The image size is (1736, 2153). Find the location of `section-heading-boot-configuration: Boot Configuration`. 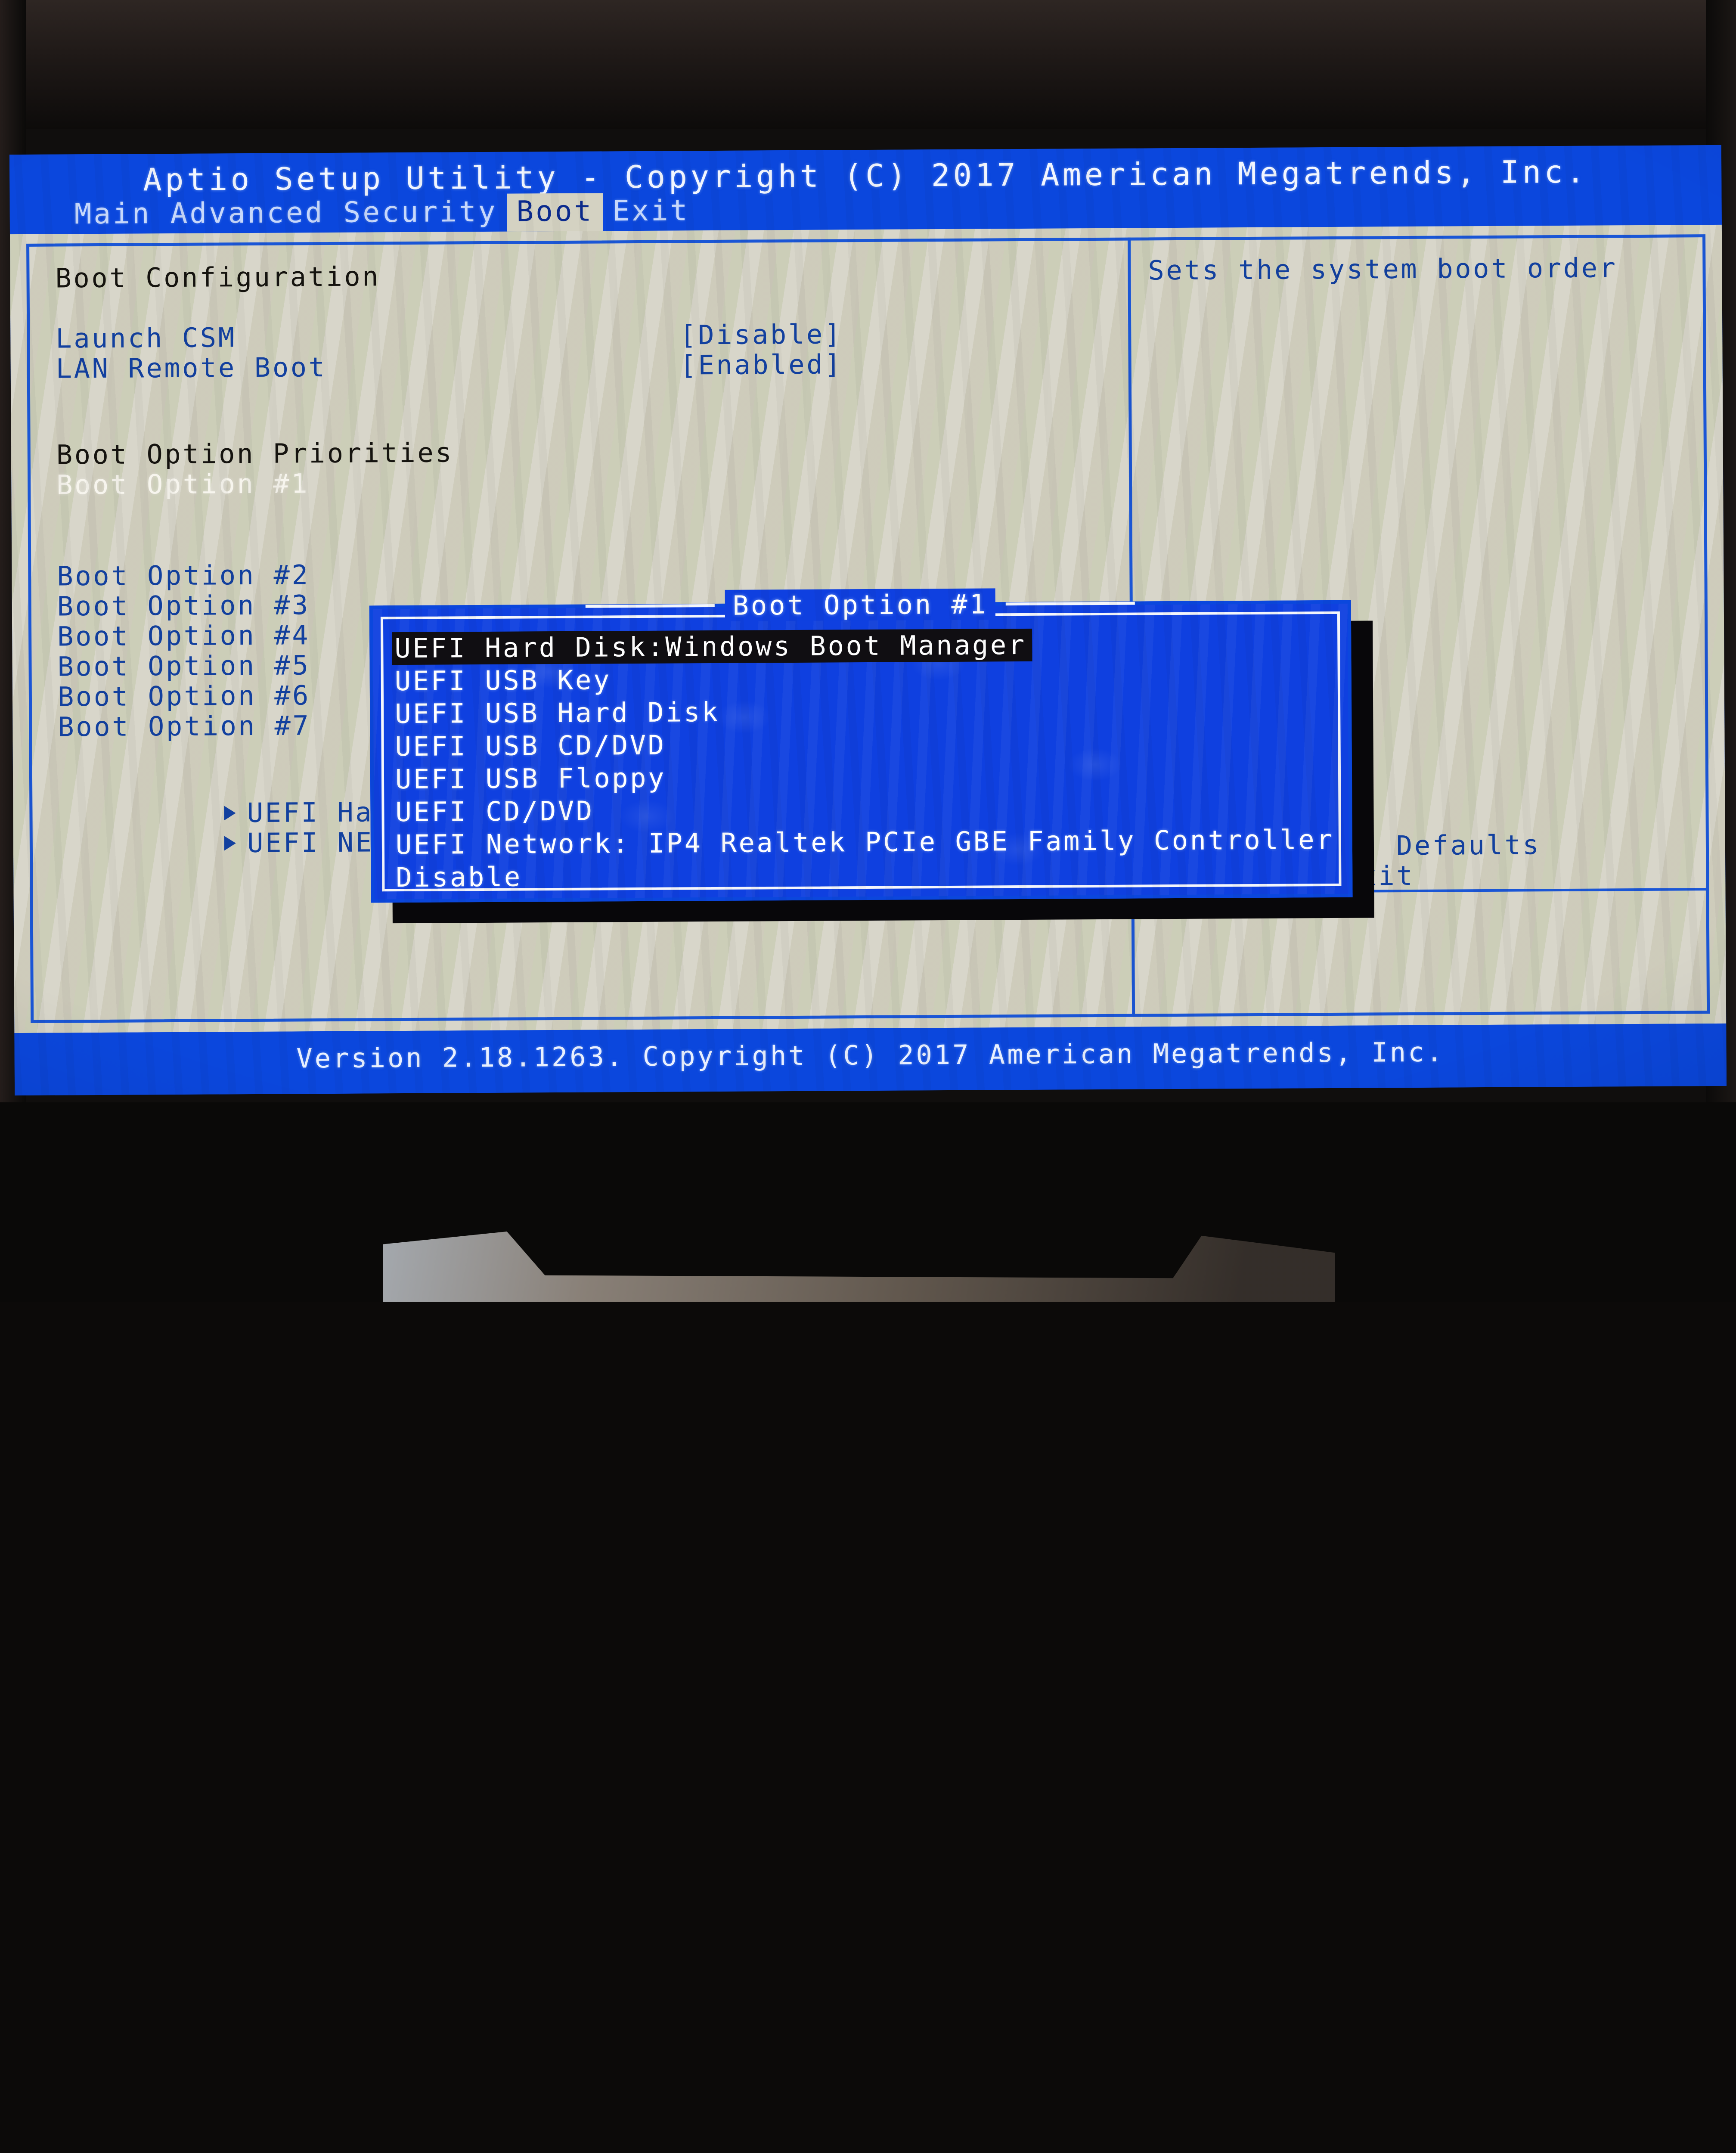

section-heading-boot-configuration: Boot Configuration is located at coordinates (218, 277).